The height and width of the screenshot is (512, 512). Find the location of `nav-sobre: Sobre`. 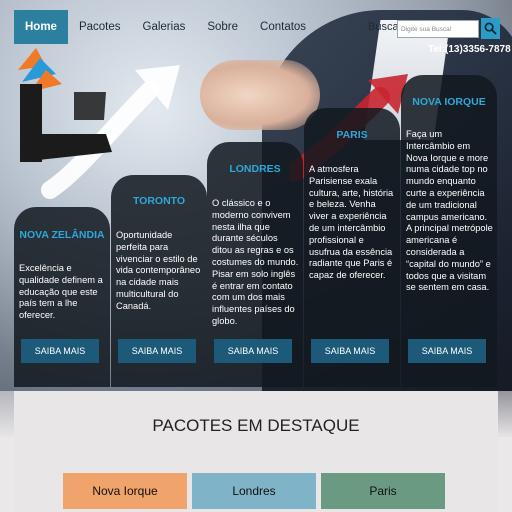

nav-sobre: Sobre is located at coordinates (222, 27).